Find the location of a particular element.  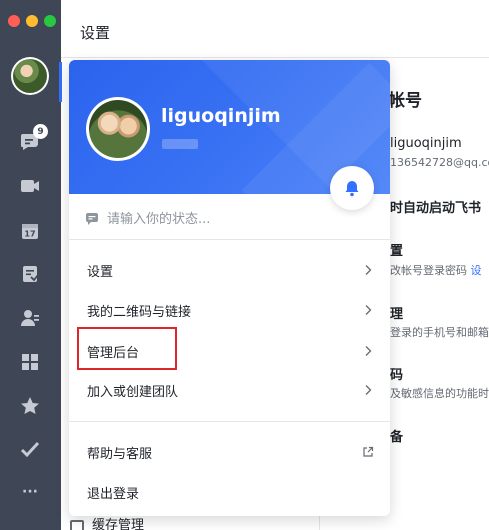

profile-username: liguoqinjim is located at coordinates (221, 116).